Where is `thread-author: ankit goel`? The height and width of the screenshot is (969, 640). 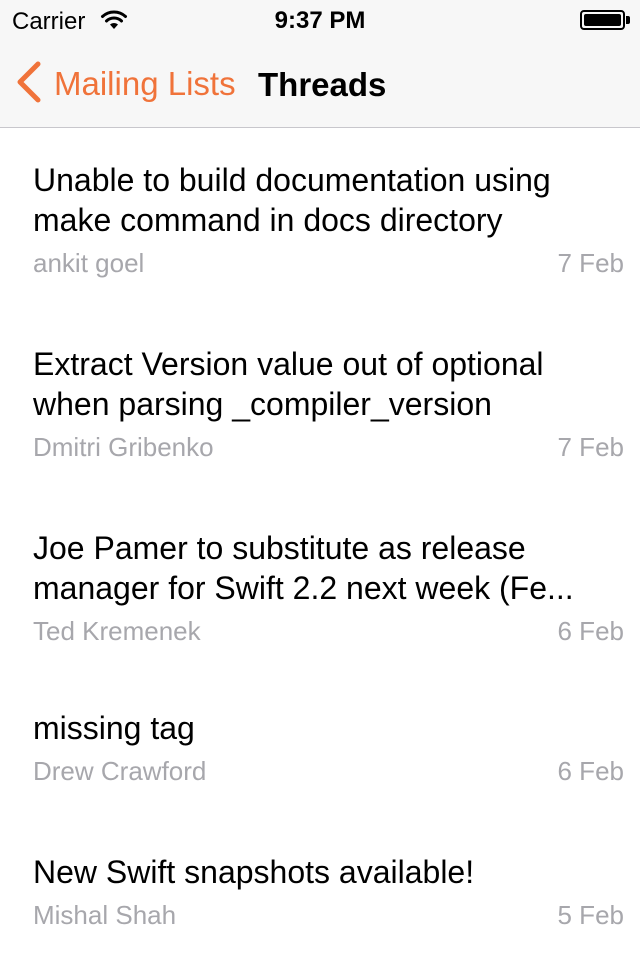 thread-author: ankit goel is located at coordinates (89, 263).